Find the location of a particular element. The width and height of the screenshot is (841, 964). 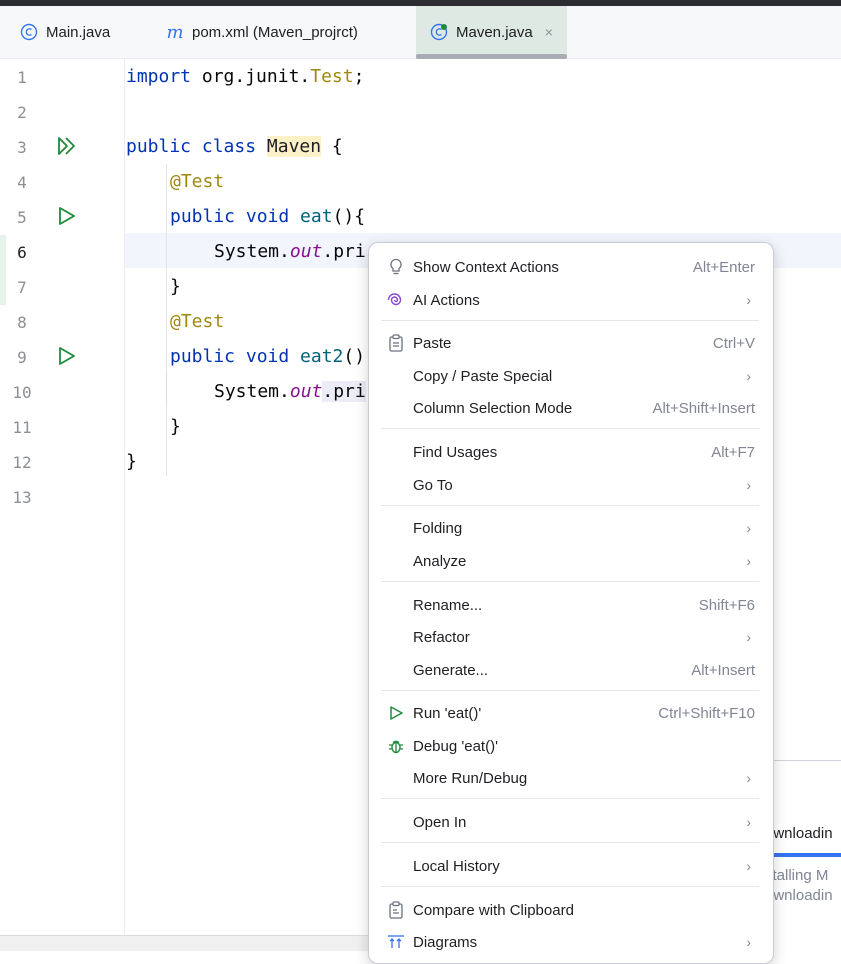

tab-maven-java: Maven.java × is located at coordinates (491, 32).